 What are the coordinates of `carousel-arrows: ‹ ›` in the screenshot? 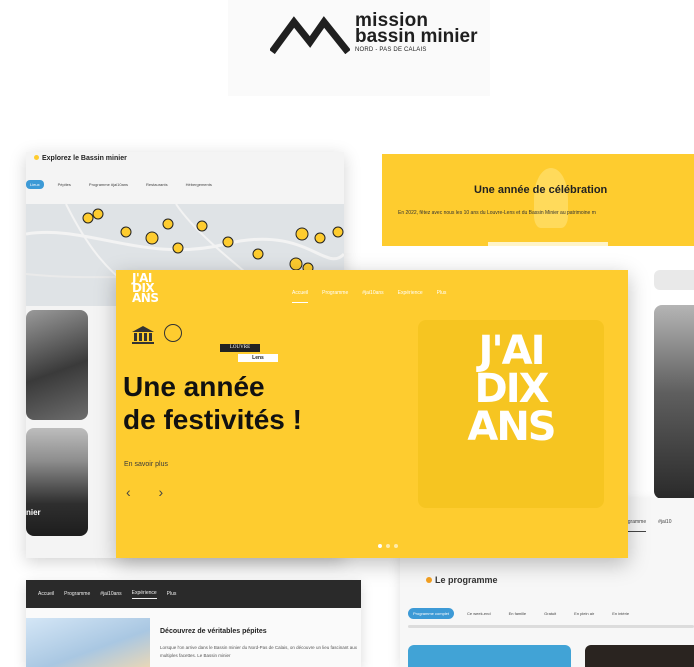 It's located at (150, 492).